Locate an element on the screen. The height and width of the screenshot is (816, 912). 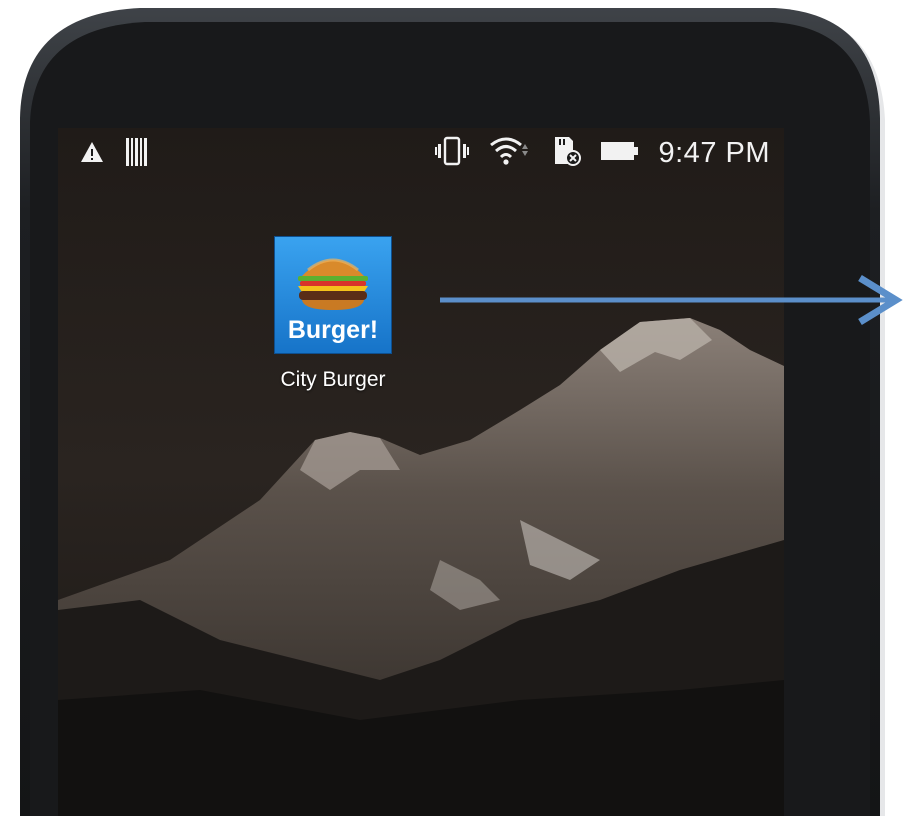
status-right: 9:47 PM is located at coordinates (602, 153).